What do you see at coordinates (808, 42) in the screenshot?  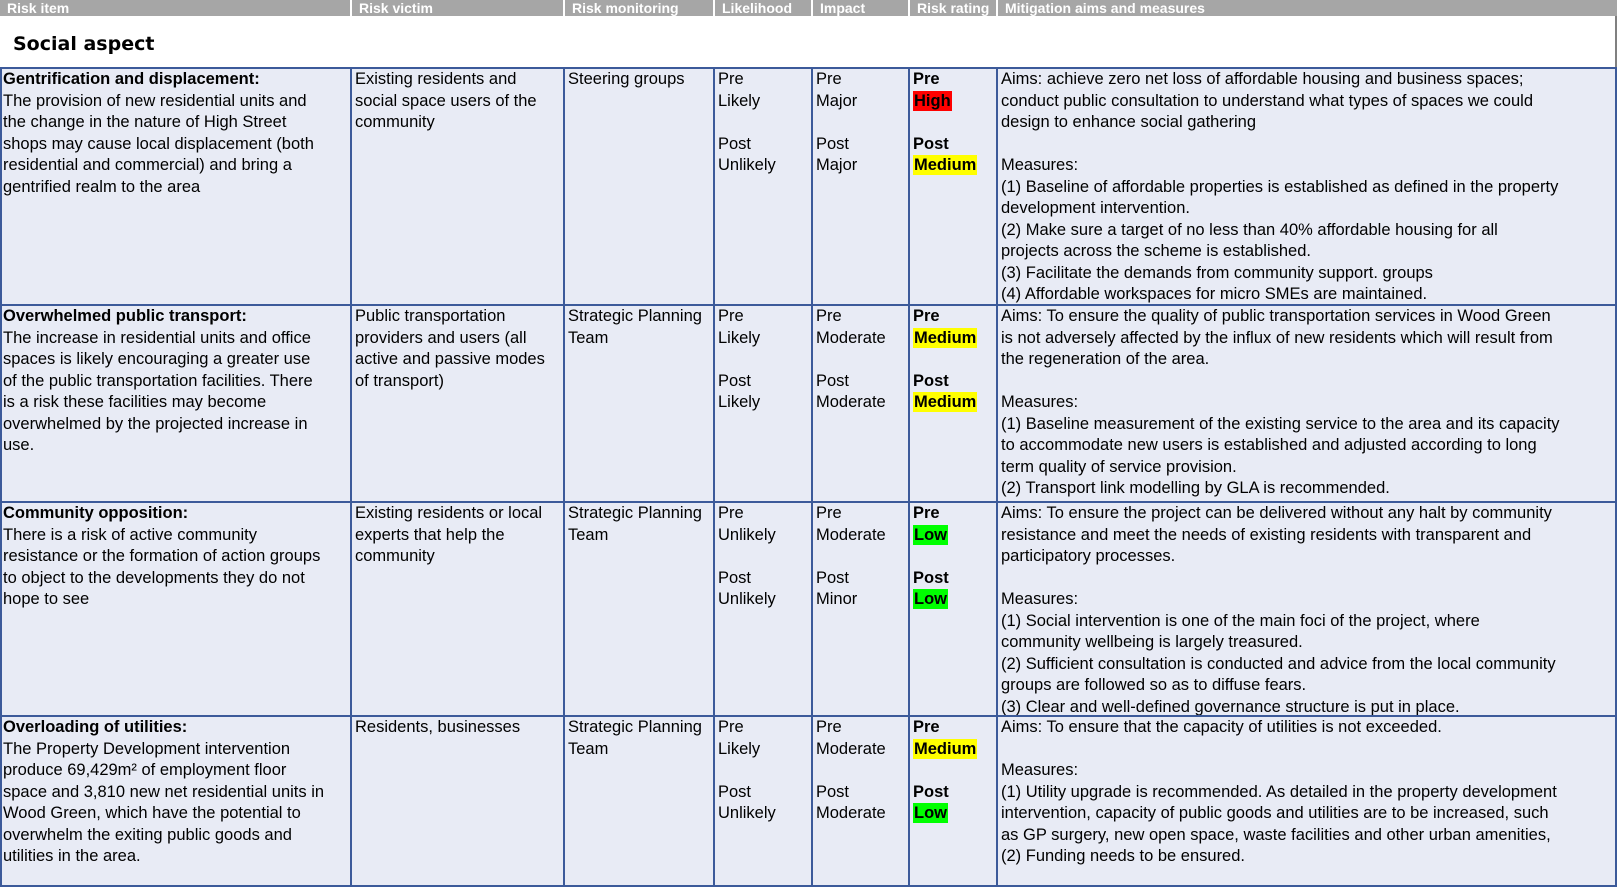 I see `section-heading: Social aspect` at bounding box center [808, 42].